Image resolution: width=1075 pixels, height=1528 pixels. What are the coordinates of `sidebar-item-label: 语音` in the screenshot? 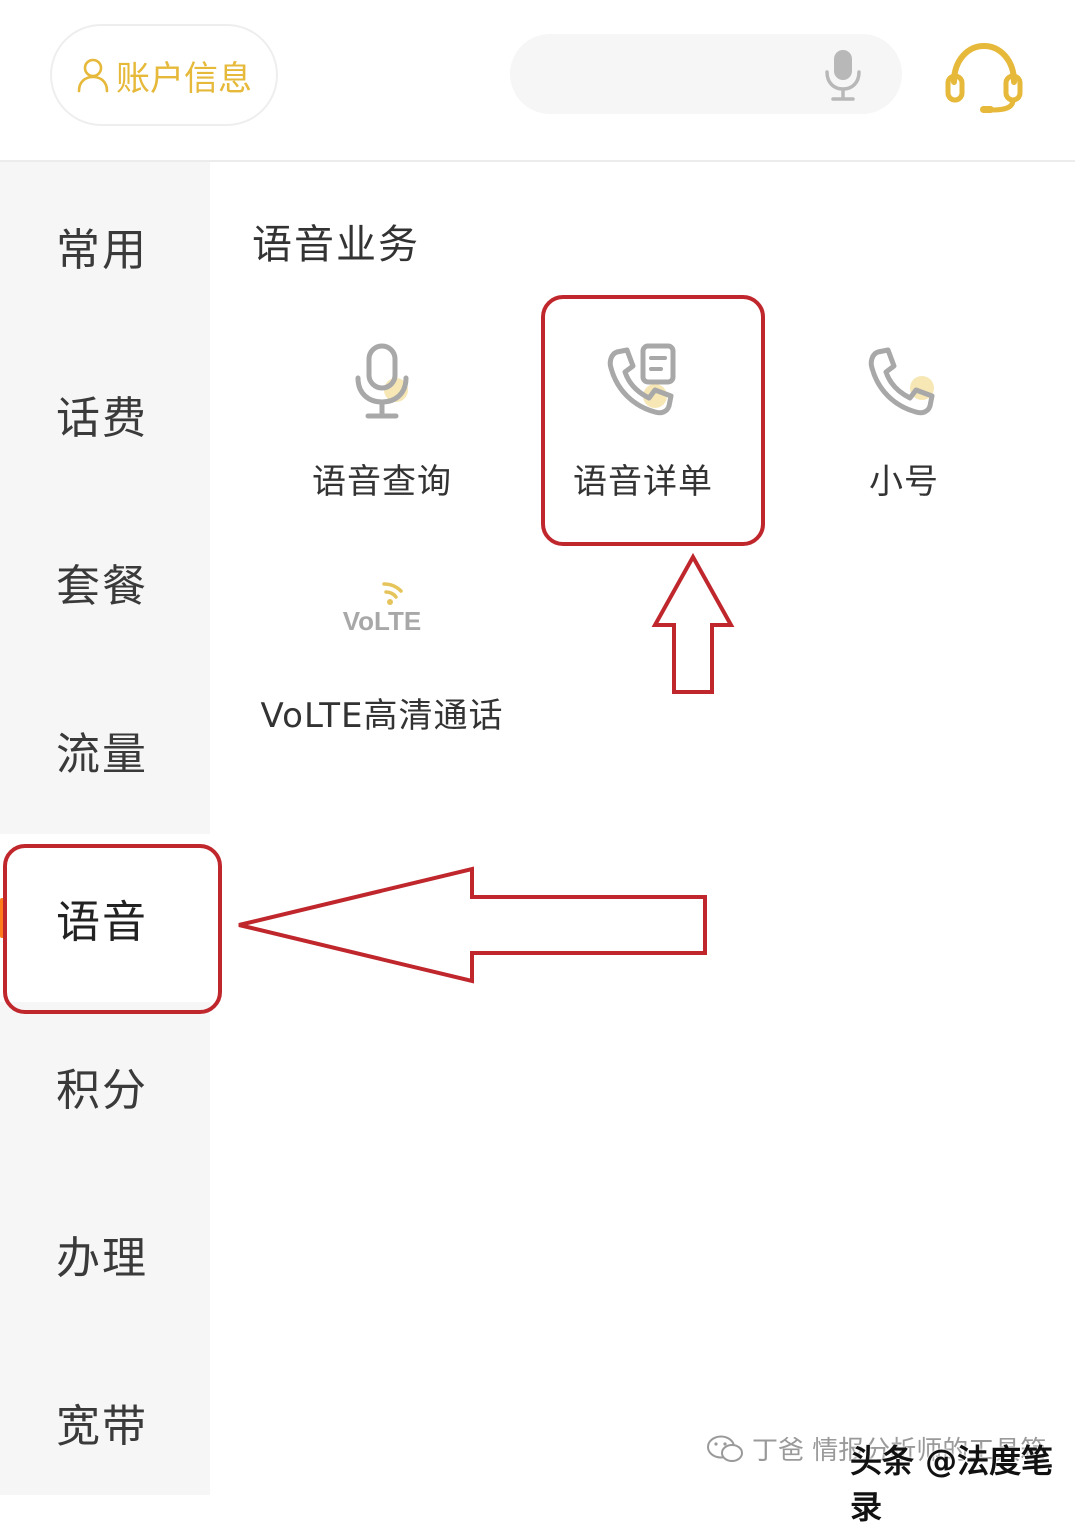 It's located at (102, 922).